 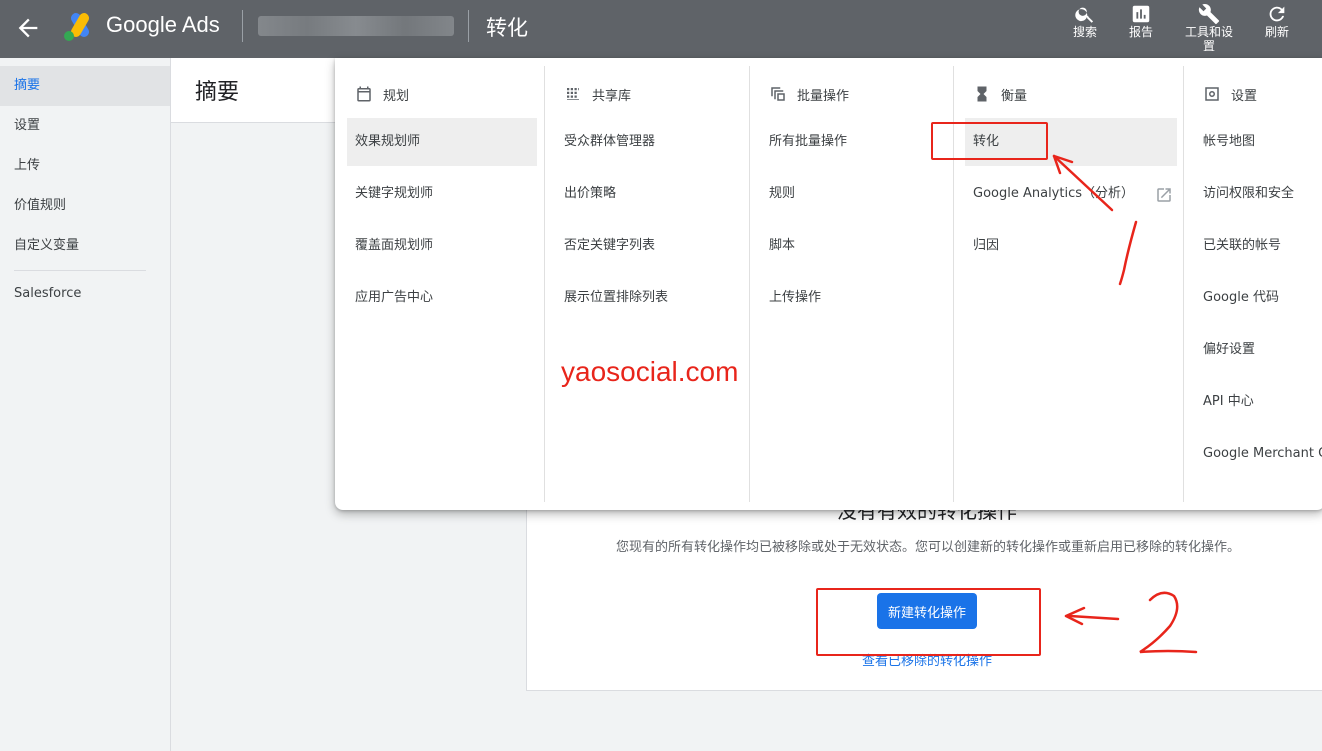 I want to click on nav-item-uploads: 上传, so click(x=85, y=166).